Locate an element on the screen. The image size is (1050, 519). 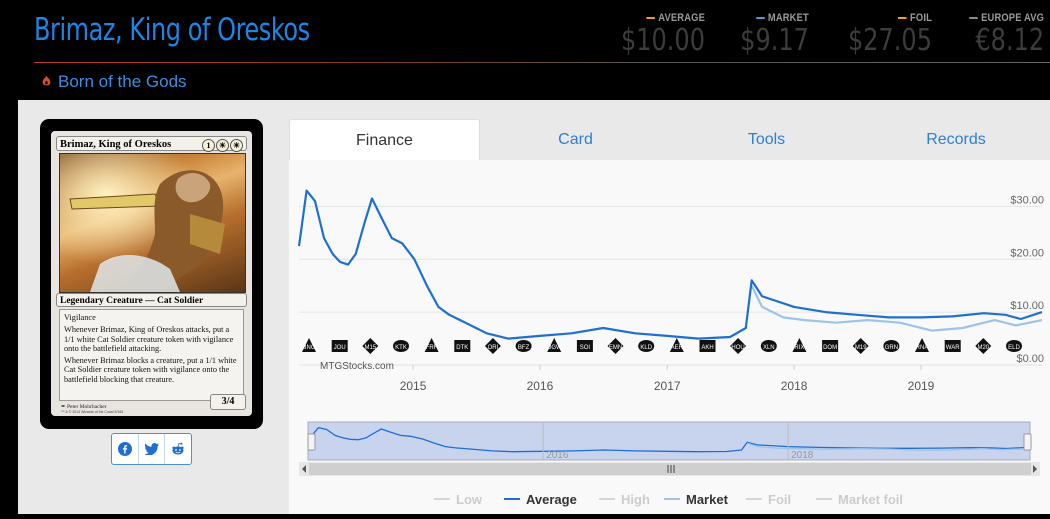
card-art-illustration is located at coordinates (152, 223).